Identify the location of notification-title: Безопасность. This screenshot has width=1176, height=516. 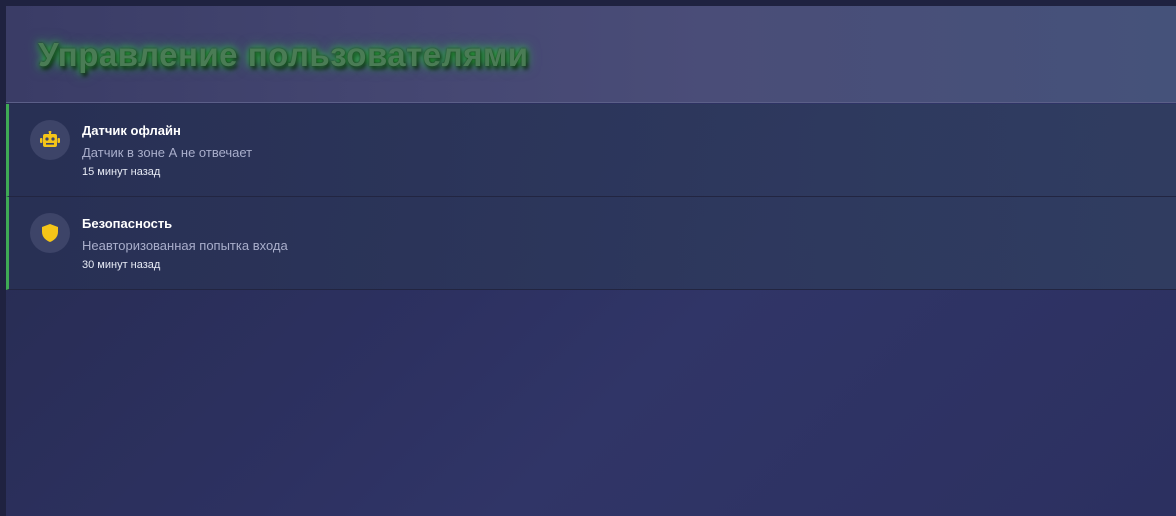
(127, 223).